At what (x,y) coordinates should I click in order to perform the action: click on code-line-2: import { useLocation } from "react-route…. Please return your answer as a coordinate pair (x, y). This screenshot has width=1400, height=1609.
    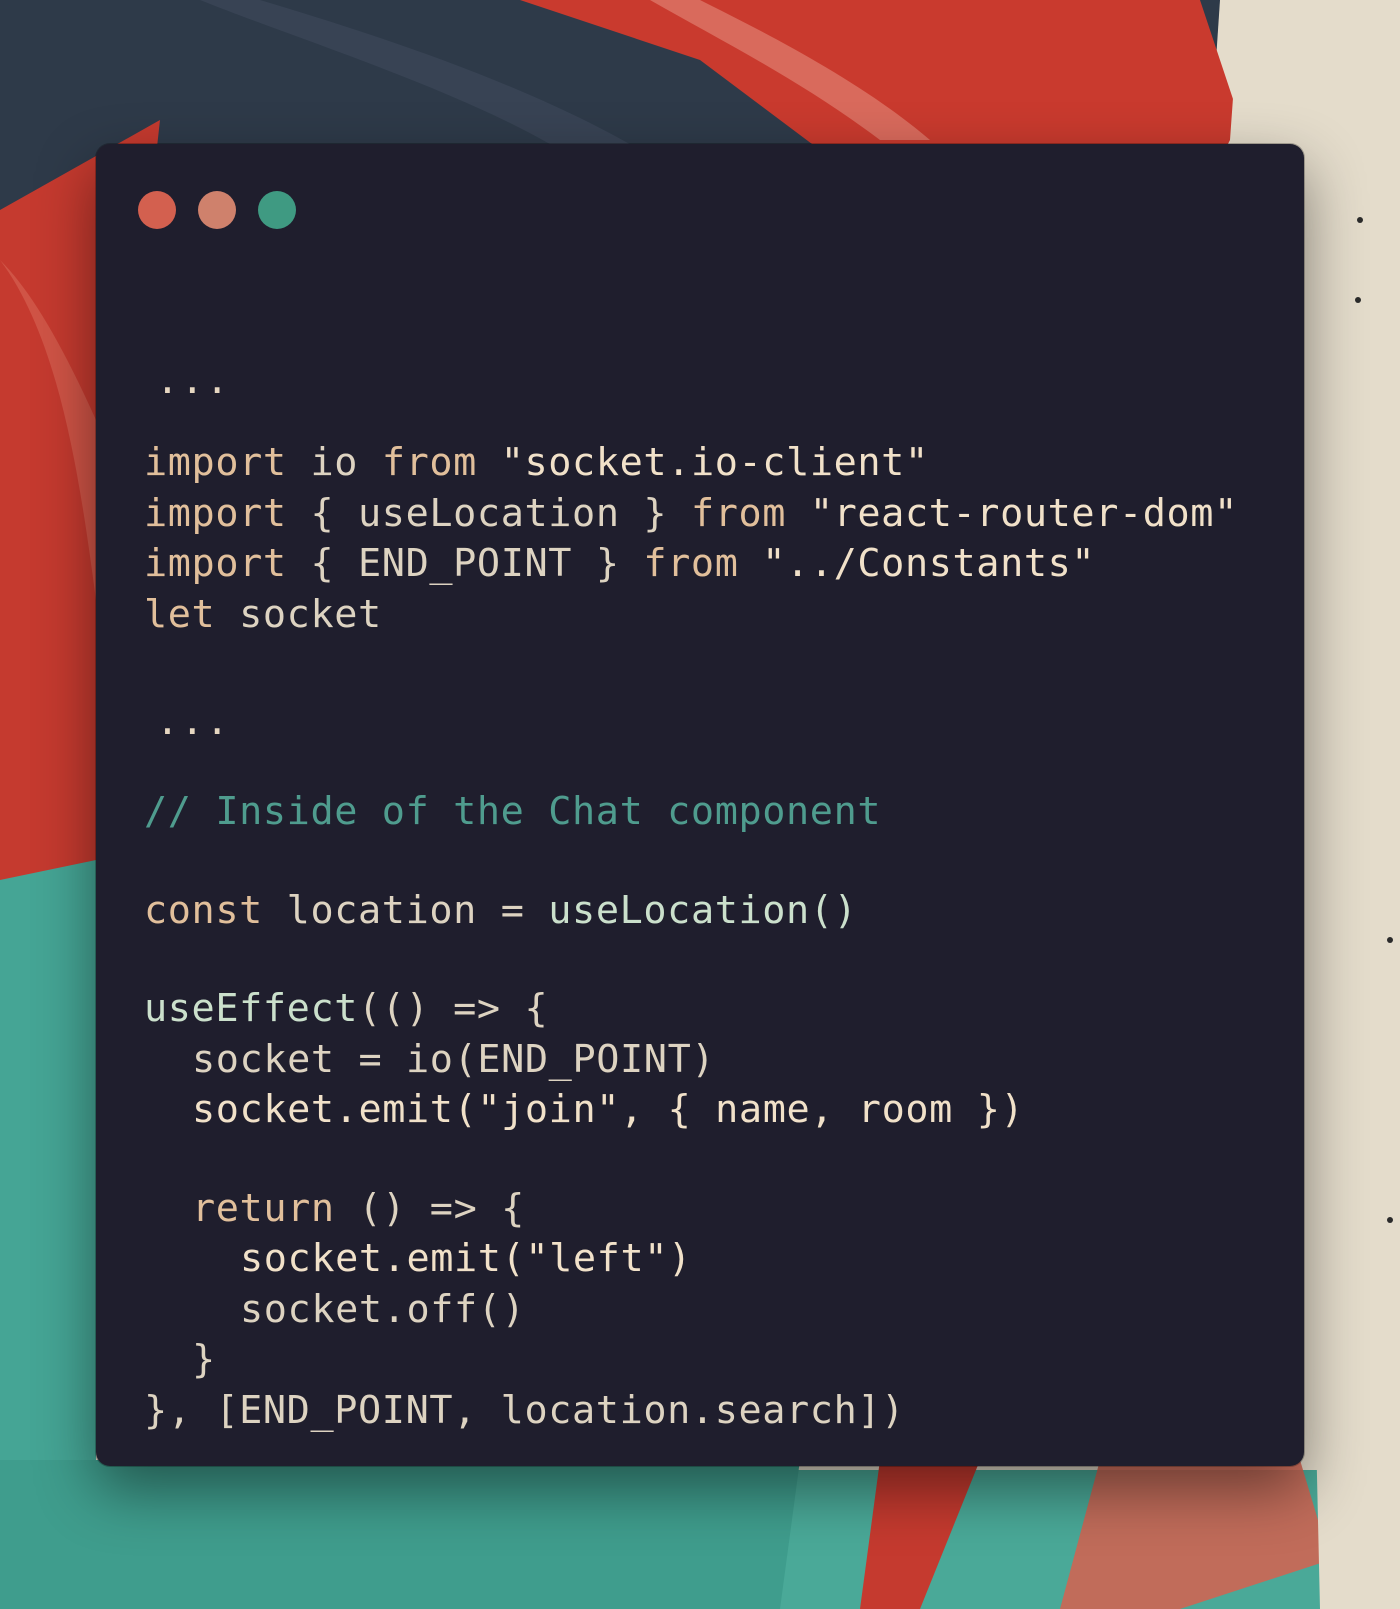
    Looking at the image, I should click on (691, 514).